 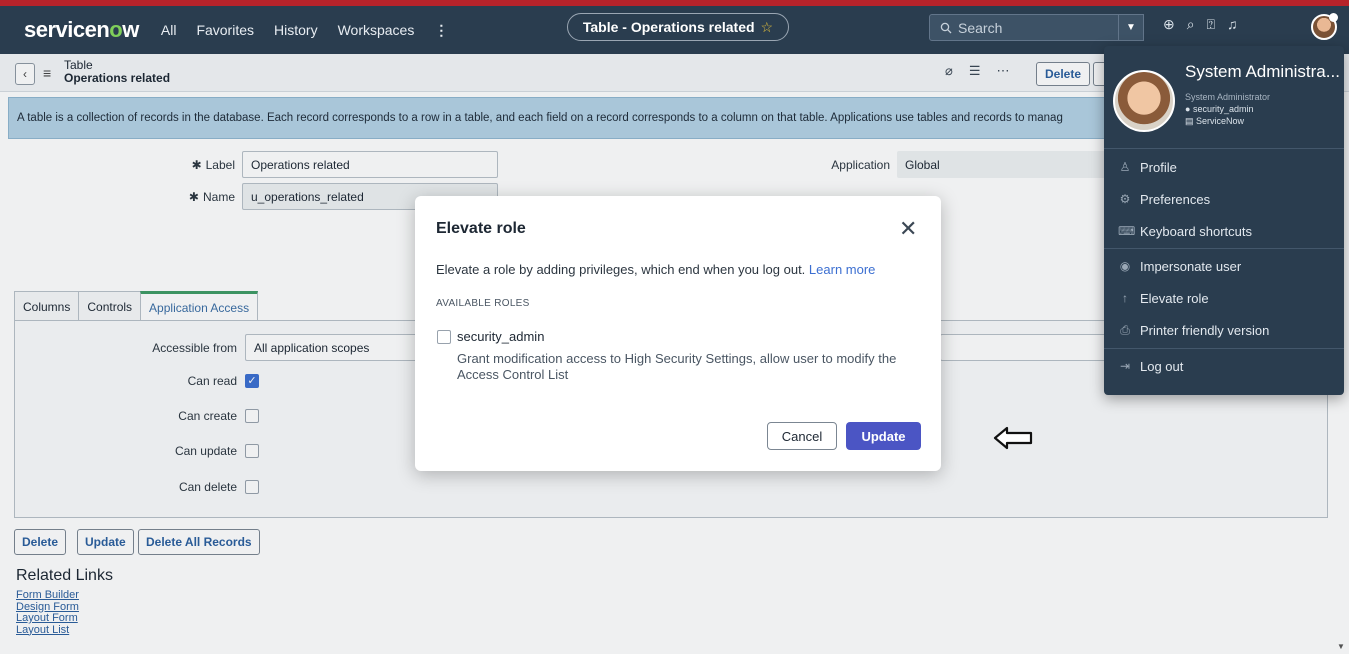 What do you see at coordinates (767, 27) in the screenshot?
I see `favorite-star-icon: ☆` at bounding box center [767, 27].